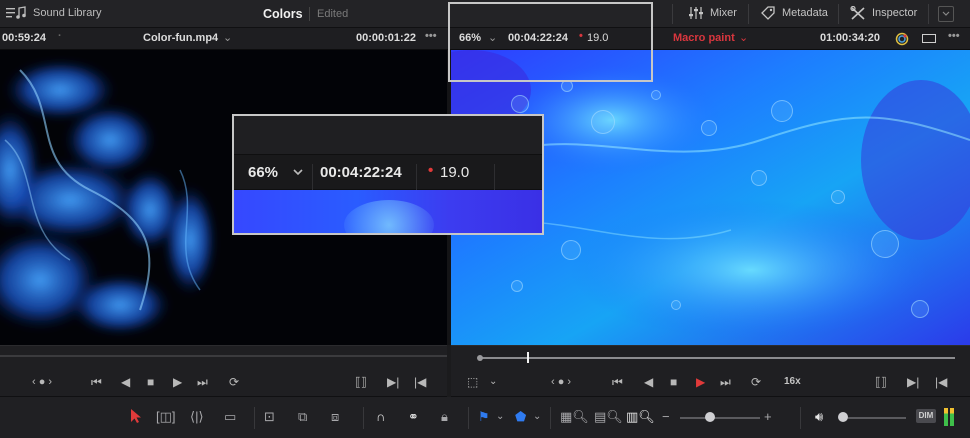  I want to click on panel-toggle-button, so click(946, 14).